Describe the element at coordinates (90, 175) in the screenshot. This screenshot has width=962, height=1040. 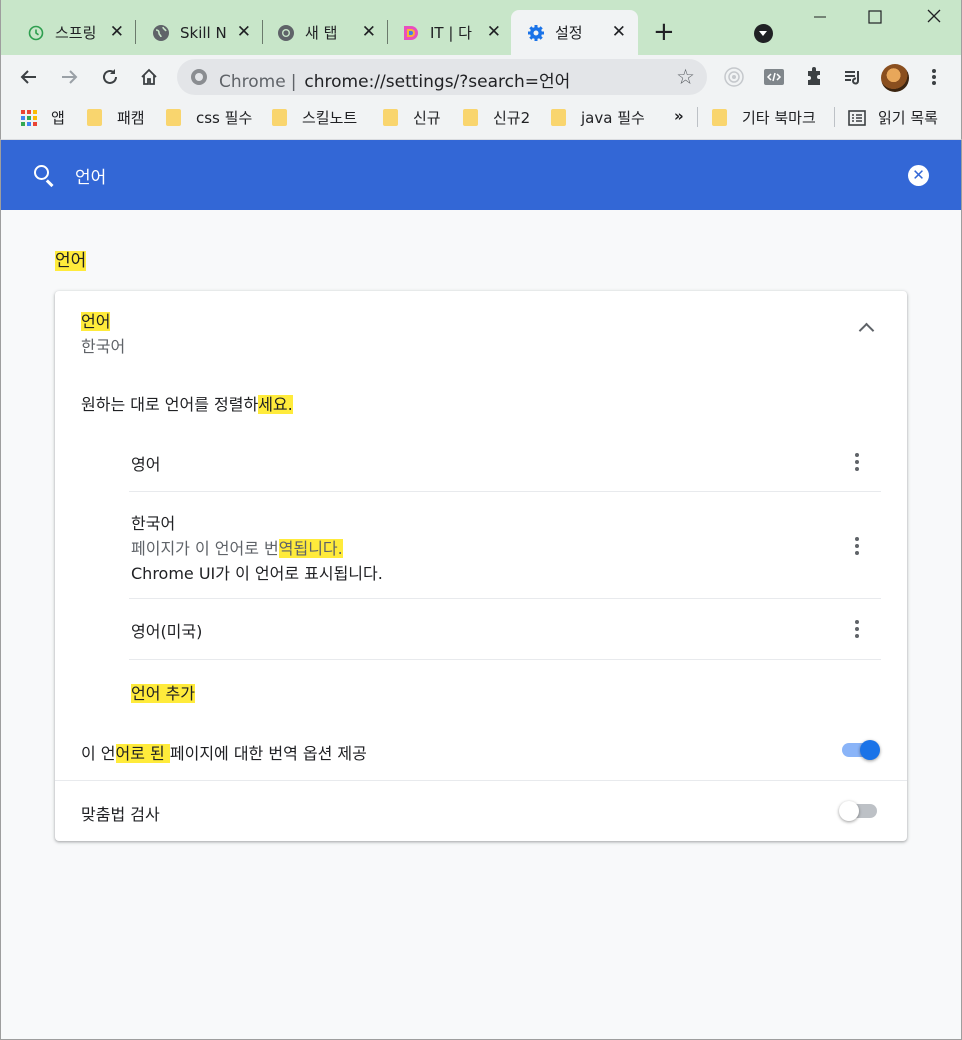
I see `settings-search-input: 언어` at that location.